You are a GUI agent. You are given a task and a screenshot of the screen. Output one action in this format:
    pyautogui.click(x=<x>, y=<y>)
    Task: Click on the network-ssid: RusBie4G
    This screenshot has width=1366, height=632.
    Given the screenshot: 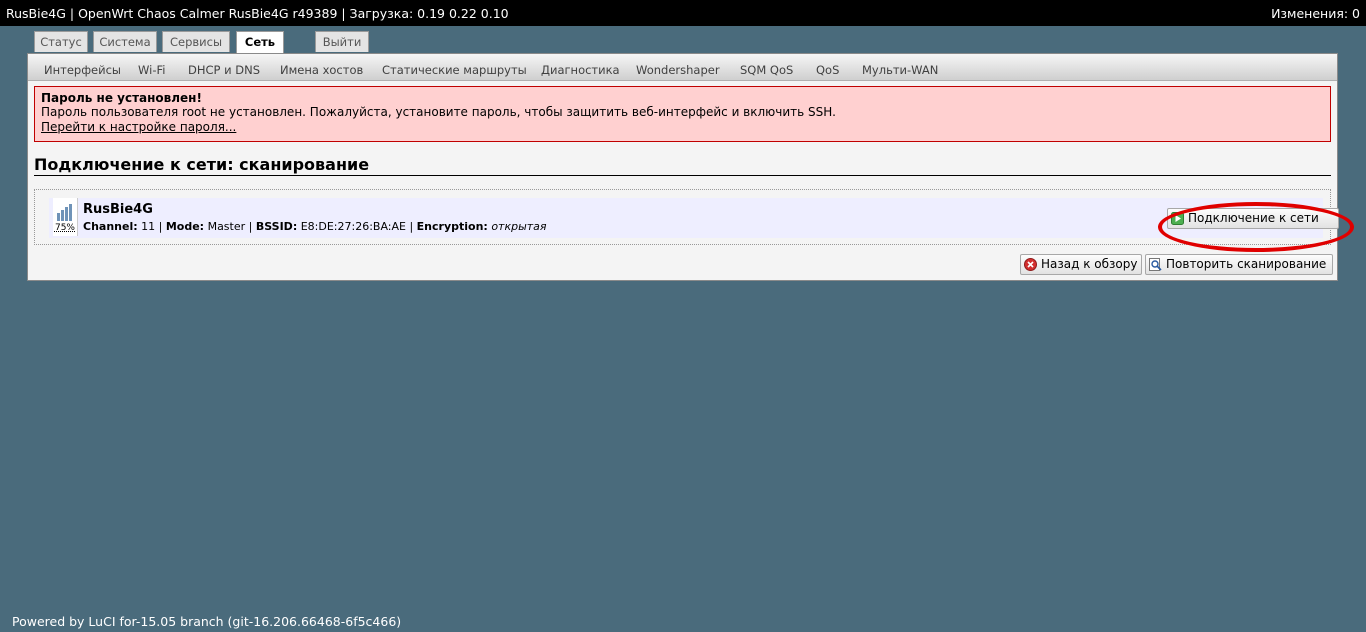 What is the action you would take?
    pyautogui.click(x=118, y=209)
    